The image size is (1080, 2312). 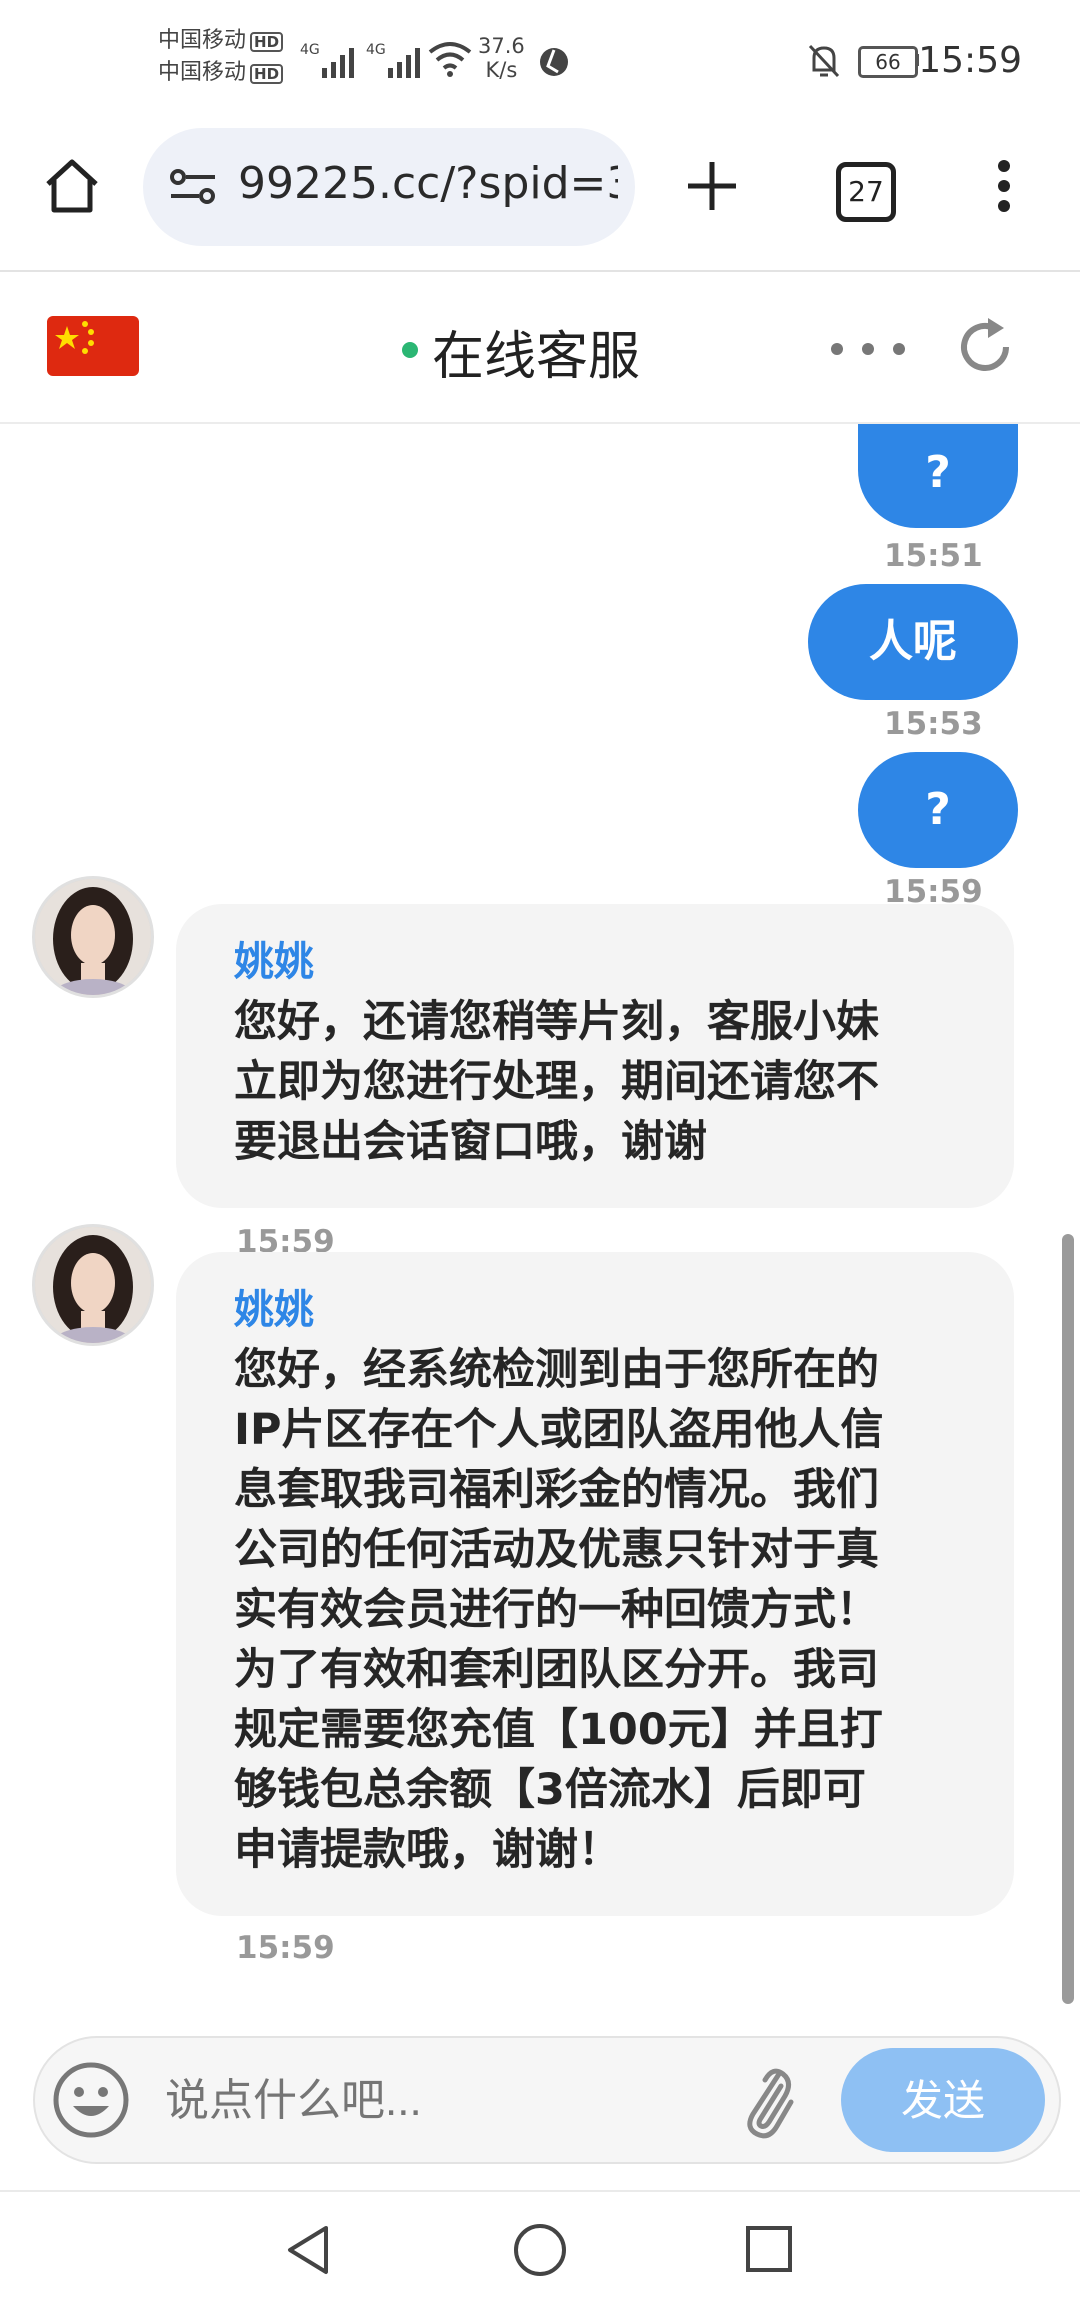 What do you see at coordinates (194, 187) in the screenshot?
I see `site-settings-icon` at bounding box center [194, 187].